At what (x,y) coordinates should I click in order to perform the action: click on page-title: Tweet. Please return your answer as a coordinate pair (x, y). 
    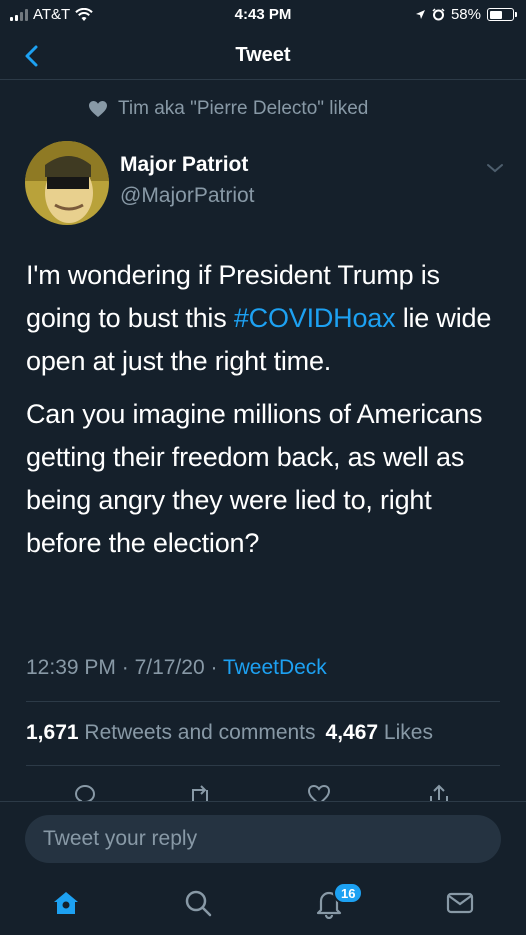
    Looking at the image, I should click on (263, 55).